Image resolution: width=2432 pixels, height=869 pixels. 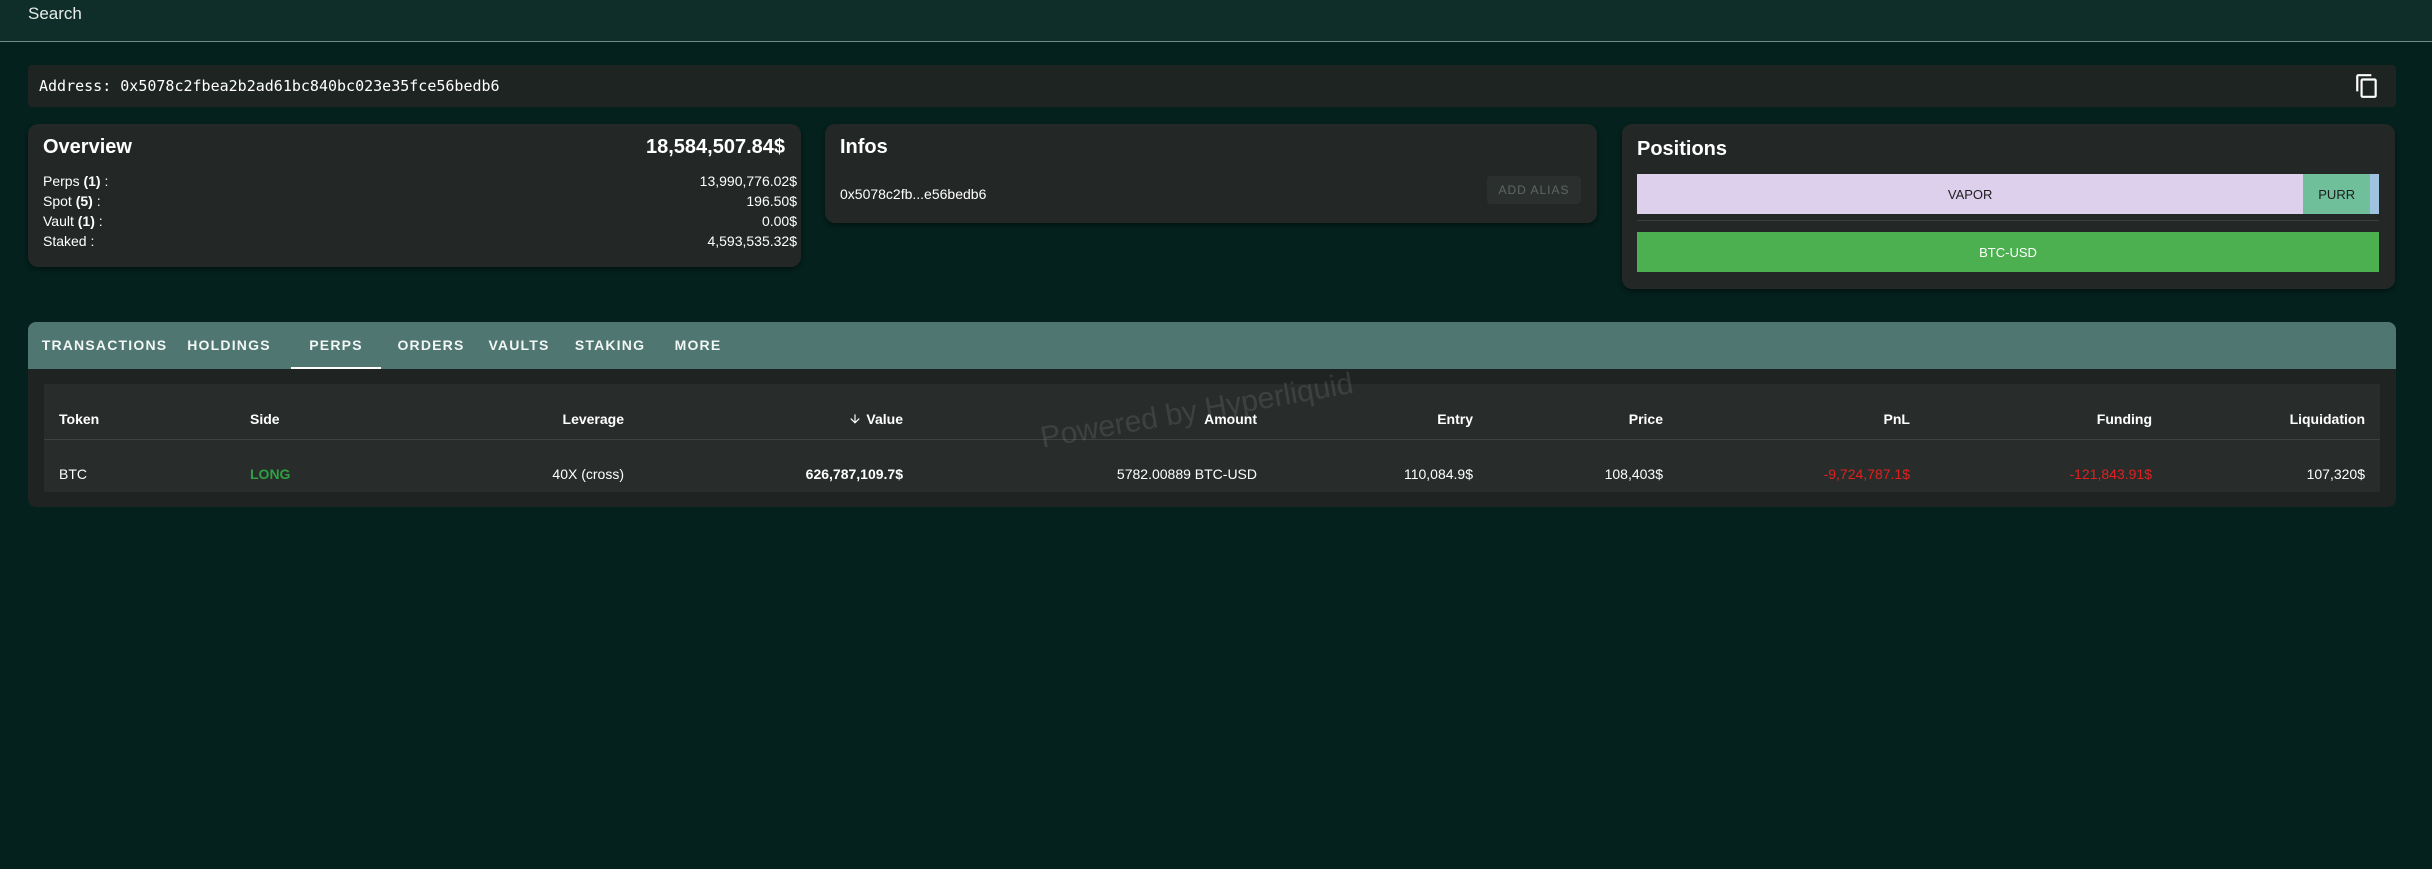 I want to click on arrow-down-icon, so click(x=855, y=419).